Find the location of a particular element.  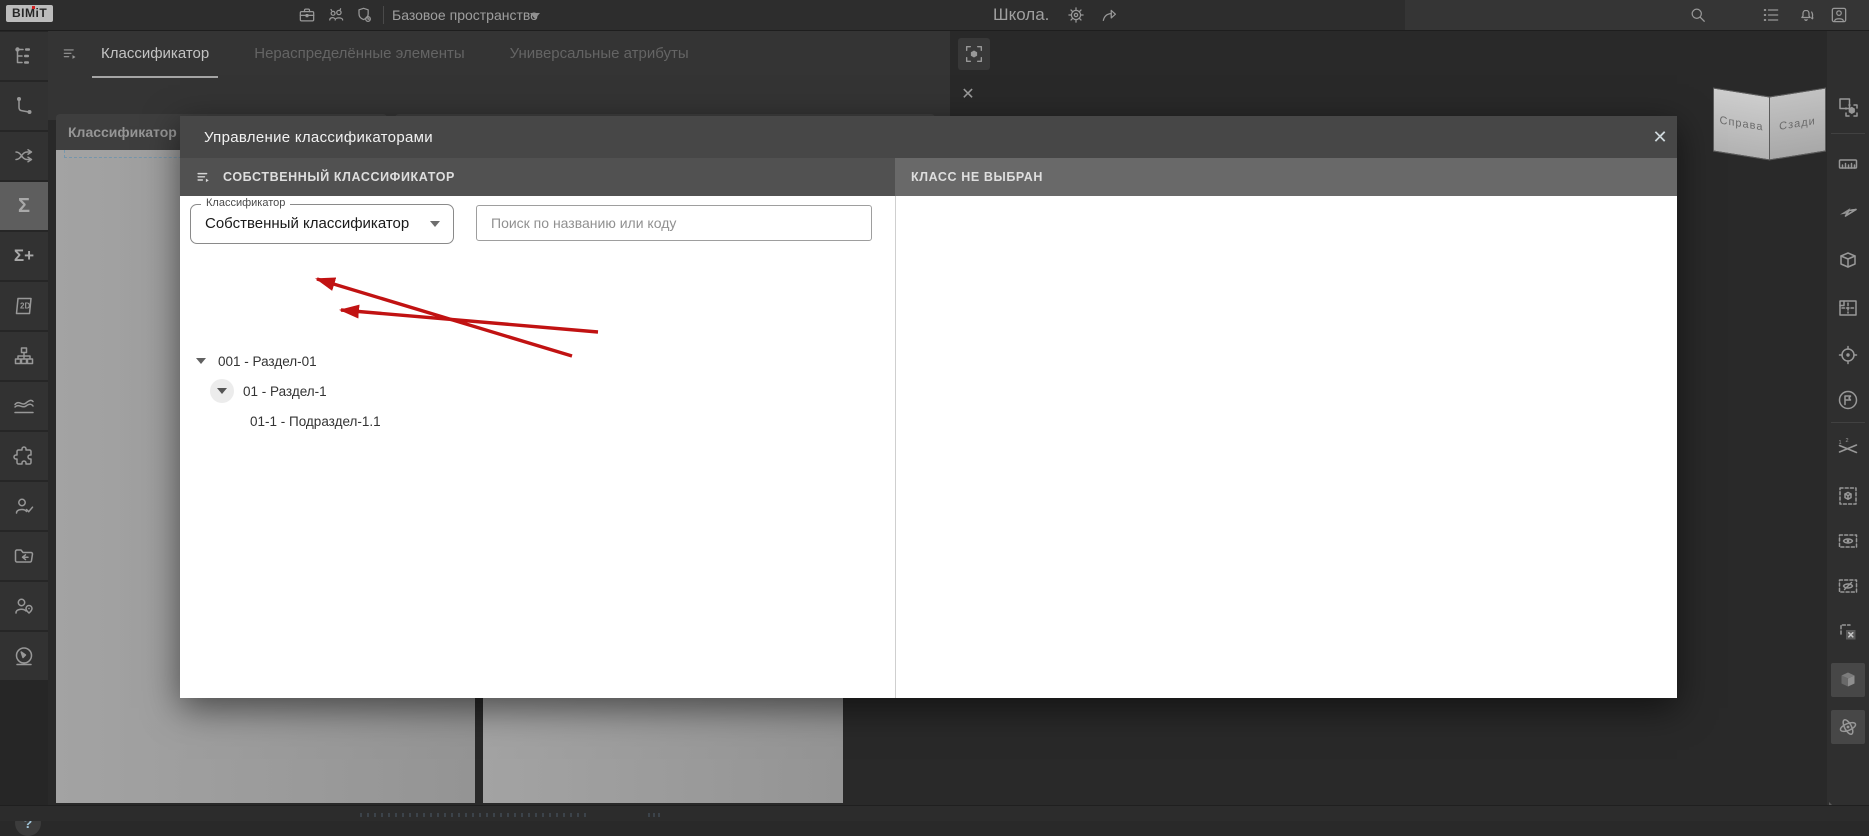

connection-nodes-icon is located at coordinates (24, 106).